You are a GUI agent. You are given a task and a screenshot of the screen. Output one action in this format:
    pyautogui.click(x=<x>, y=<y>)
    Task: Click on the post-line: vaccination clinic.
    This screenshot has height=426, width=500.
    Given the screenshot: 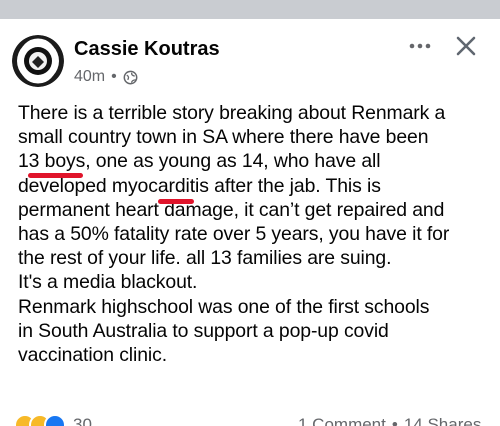 What is the action you would take?
    pyautogui.click(x=92, y=355)
    